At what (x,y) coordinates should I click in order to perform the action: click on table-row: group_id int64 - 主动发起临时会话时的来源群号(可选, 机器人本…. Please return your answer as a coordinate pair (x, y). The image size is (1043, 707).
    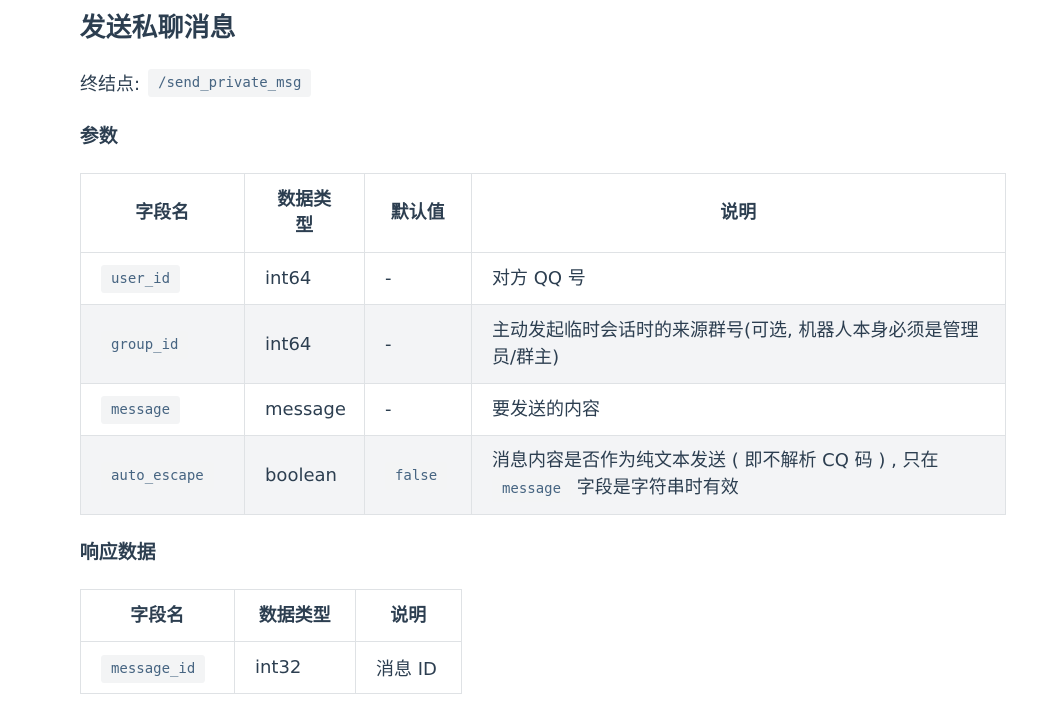
    Looking at the image, I should click on (543, 344).